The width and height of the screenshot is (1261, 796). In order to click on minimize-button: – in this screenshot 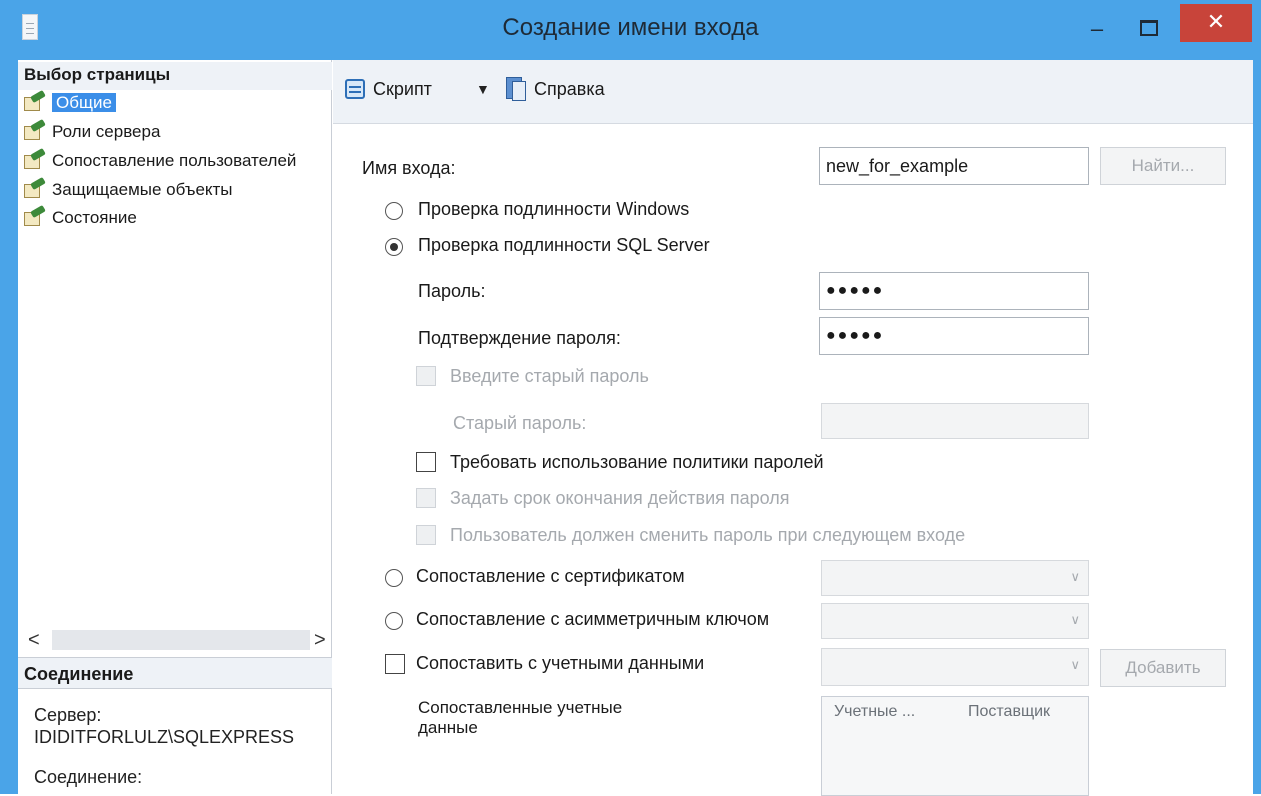, I will do `click(1097, 31)`.